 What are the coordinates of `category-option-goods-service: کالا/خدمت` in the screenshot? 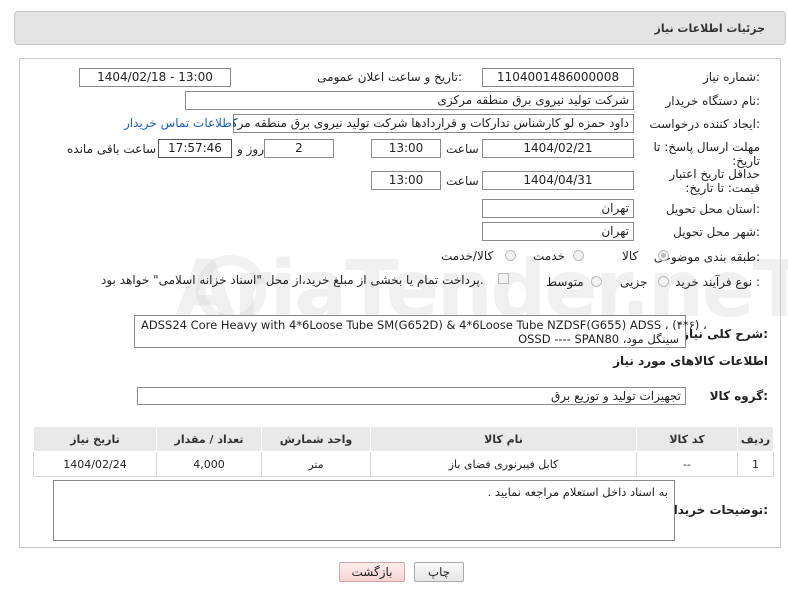 It's located at (467, 256).